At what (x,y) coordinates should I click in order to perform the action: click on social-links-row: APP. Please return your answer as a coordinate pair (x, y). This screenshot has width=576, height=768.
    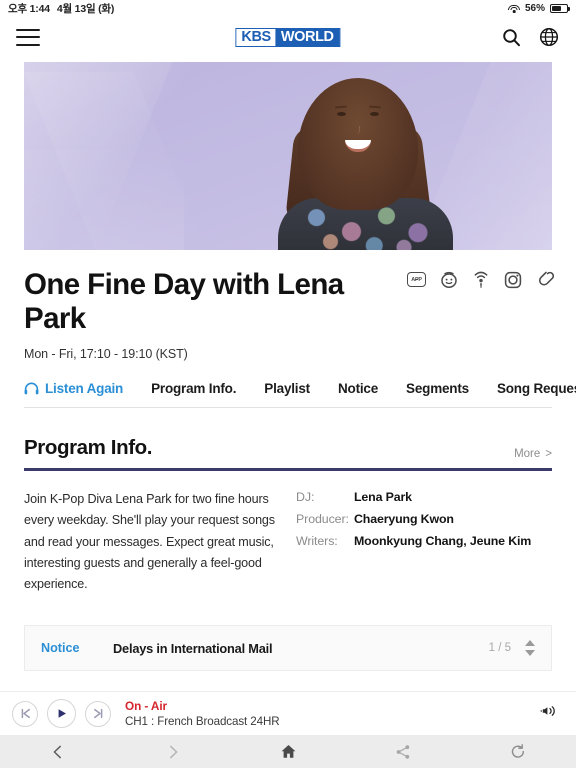
    Looking at the image, I should click on (480, 279).